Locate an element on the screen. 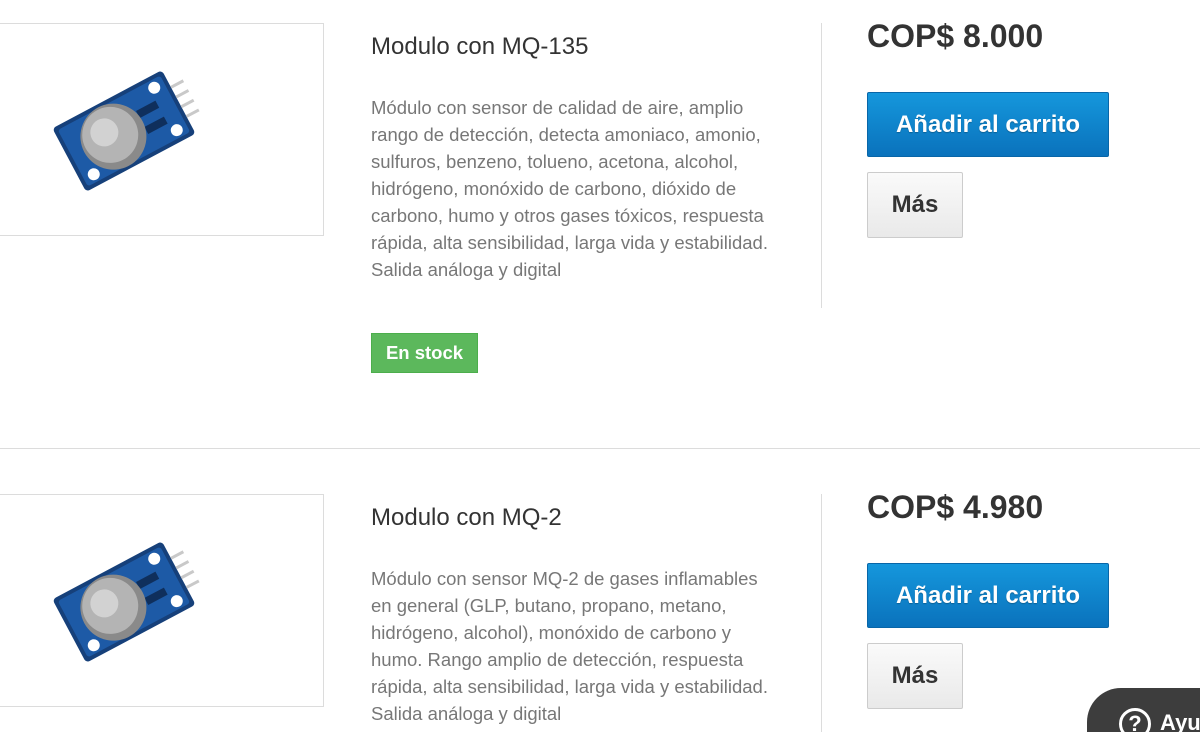 This screenshot has height=732, width=1200. help-widget-label: Ayuda is located at coordinates (1180, 721).